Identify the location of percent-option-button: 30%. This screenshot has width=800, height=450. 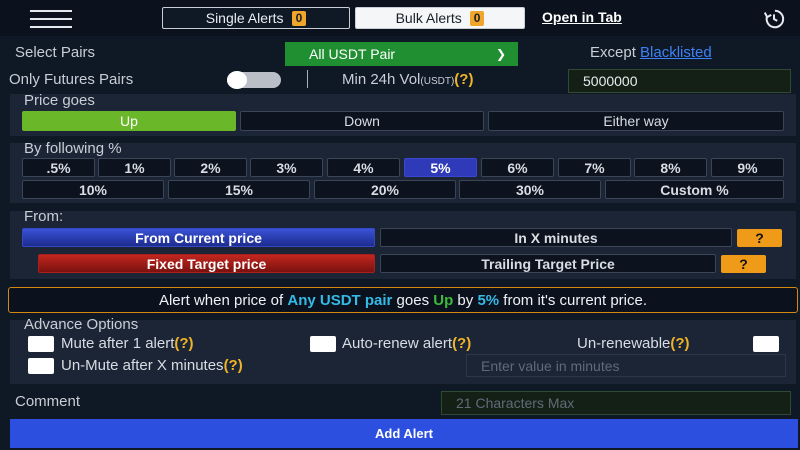
(530, 189).